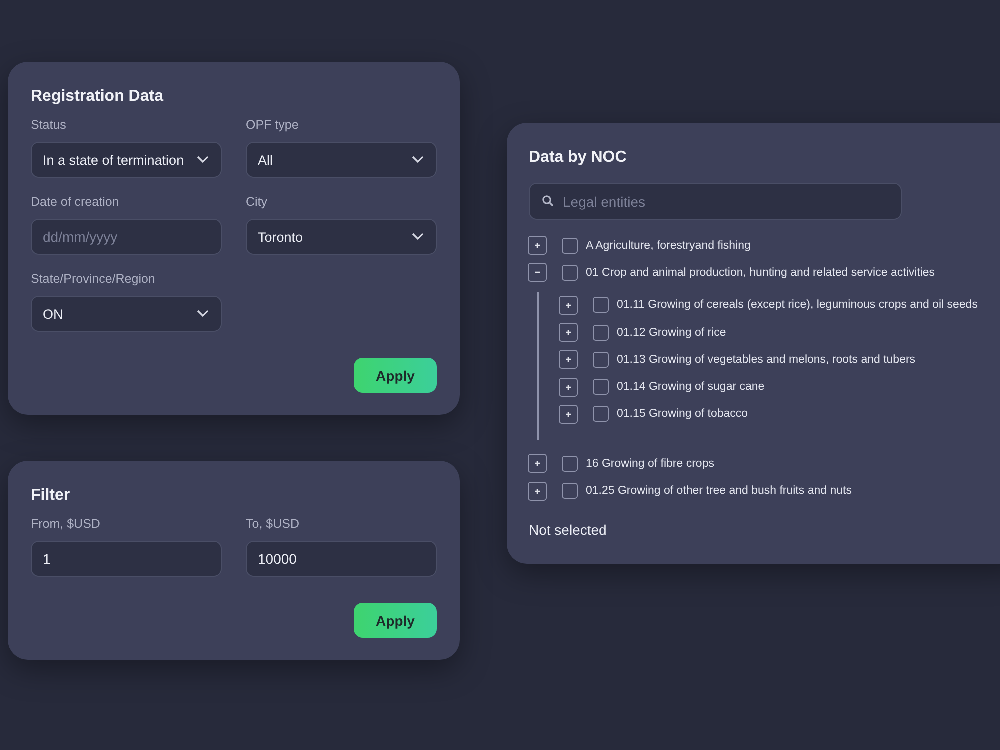  I want to click on card-title: Registration Data, so click(98, 97).